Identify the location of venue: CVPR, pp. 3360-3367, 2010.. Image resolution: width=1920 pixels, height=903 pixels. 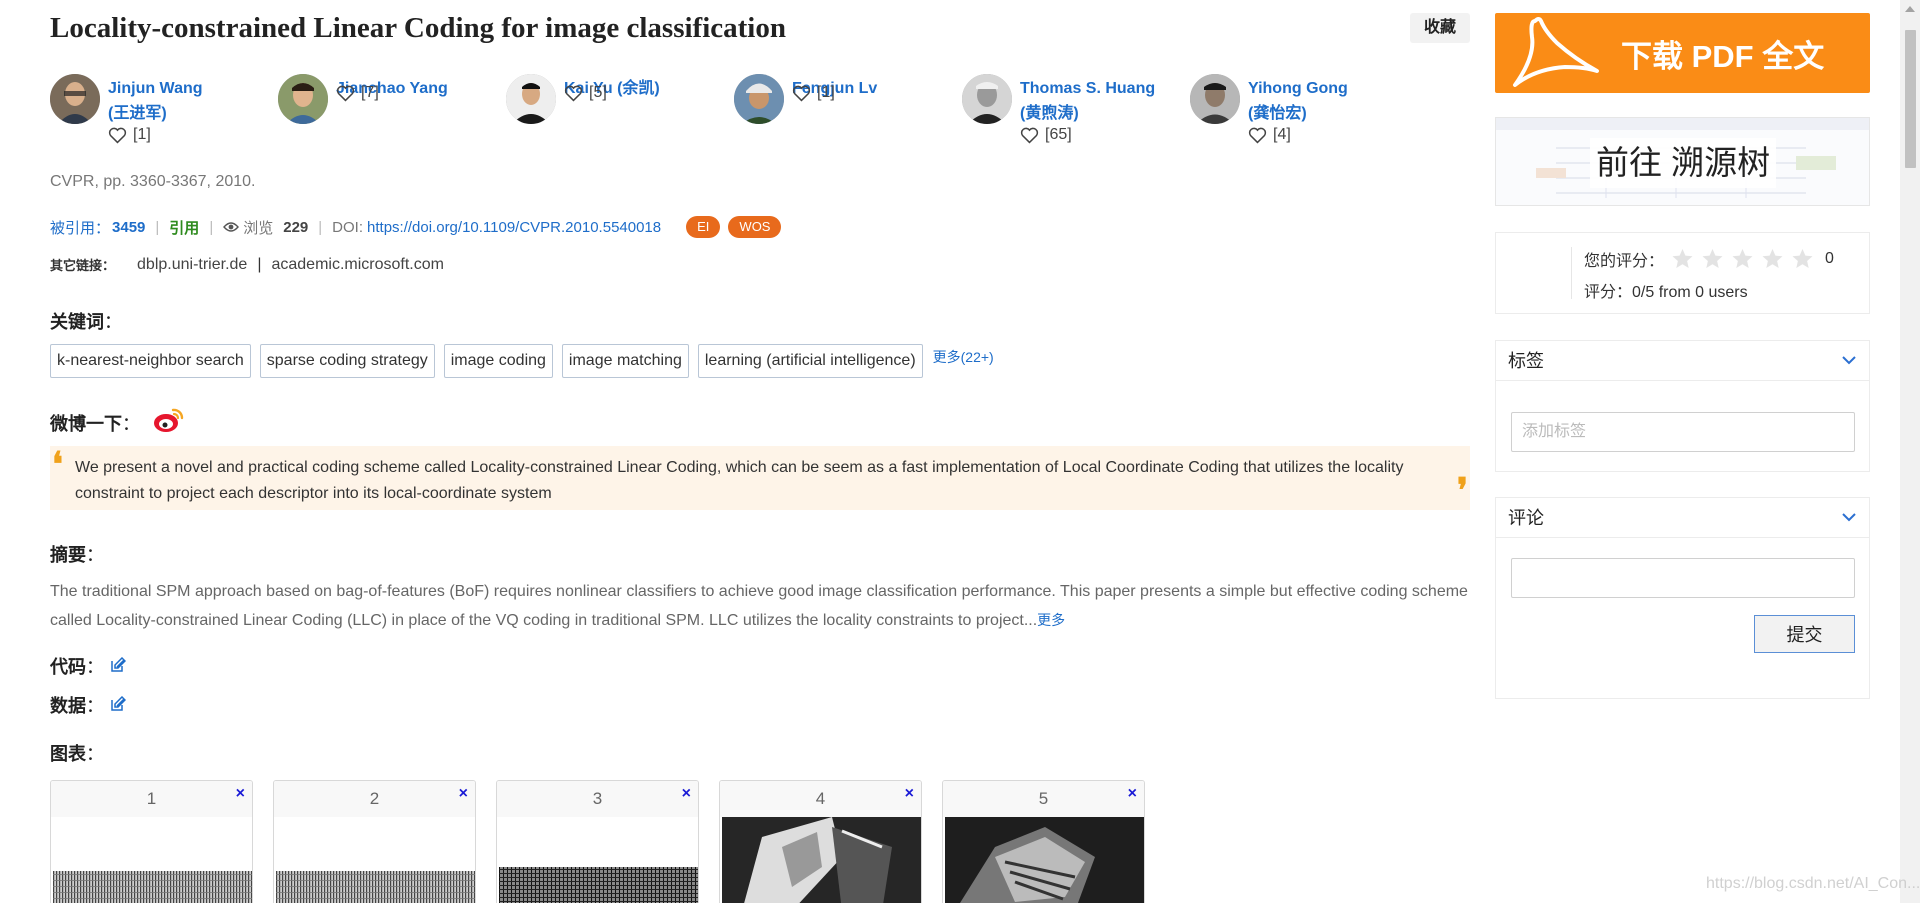
(153, 181).